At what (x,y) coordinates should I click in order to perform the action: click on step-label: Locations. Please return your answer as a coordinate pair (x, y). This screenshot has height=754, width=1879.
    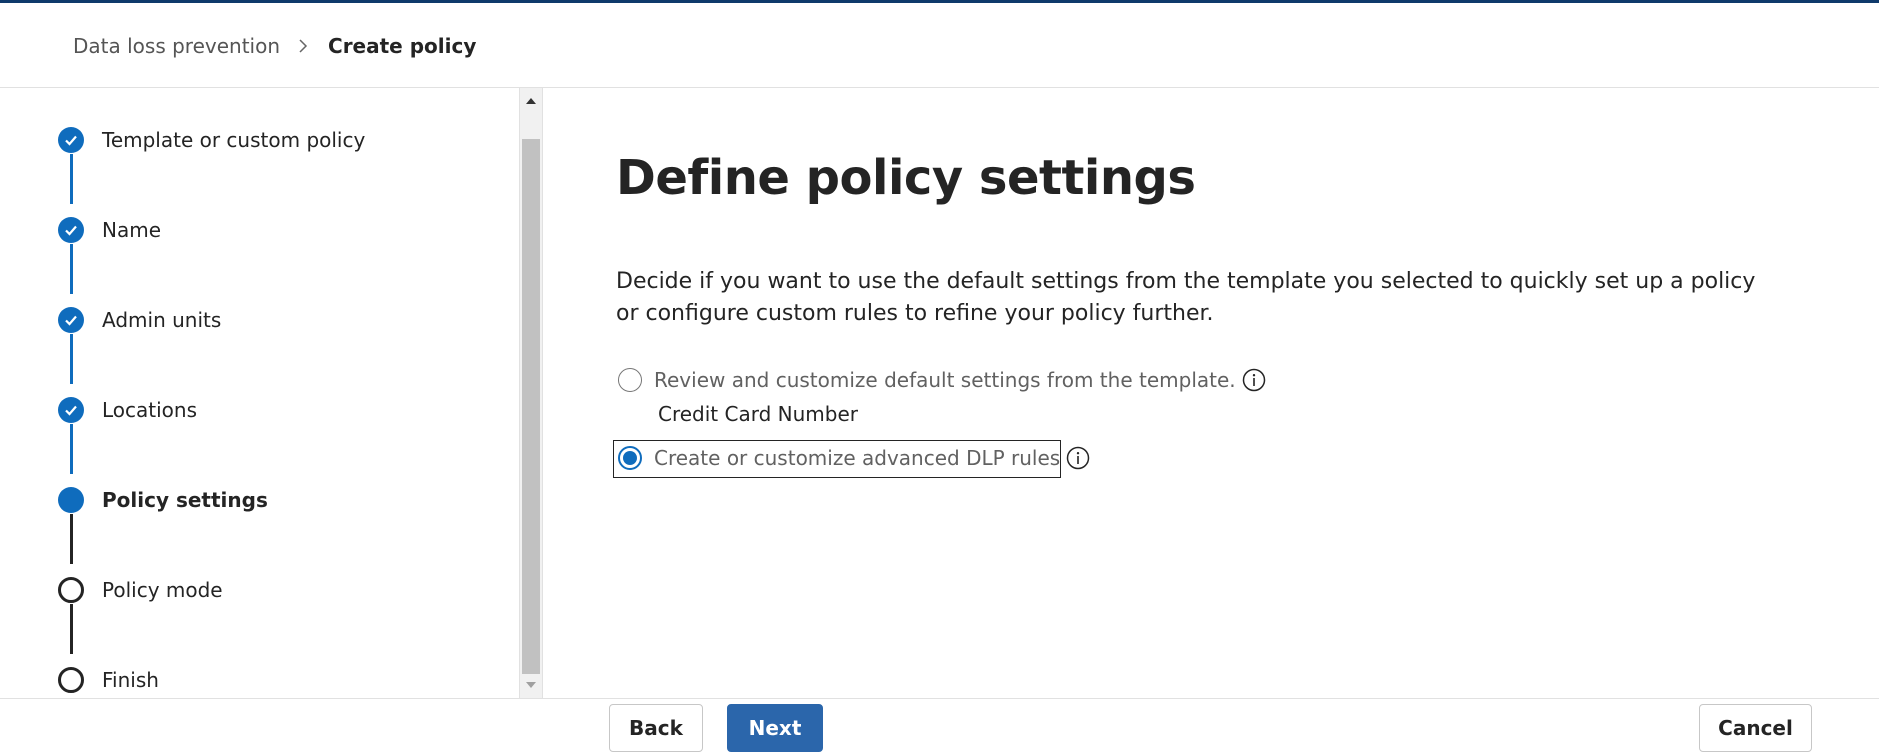
    Looking at the image, I should click on (150, 410).